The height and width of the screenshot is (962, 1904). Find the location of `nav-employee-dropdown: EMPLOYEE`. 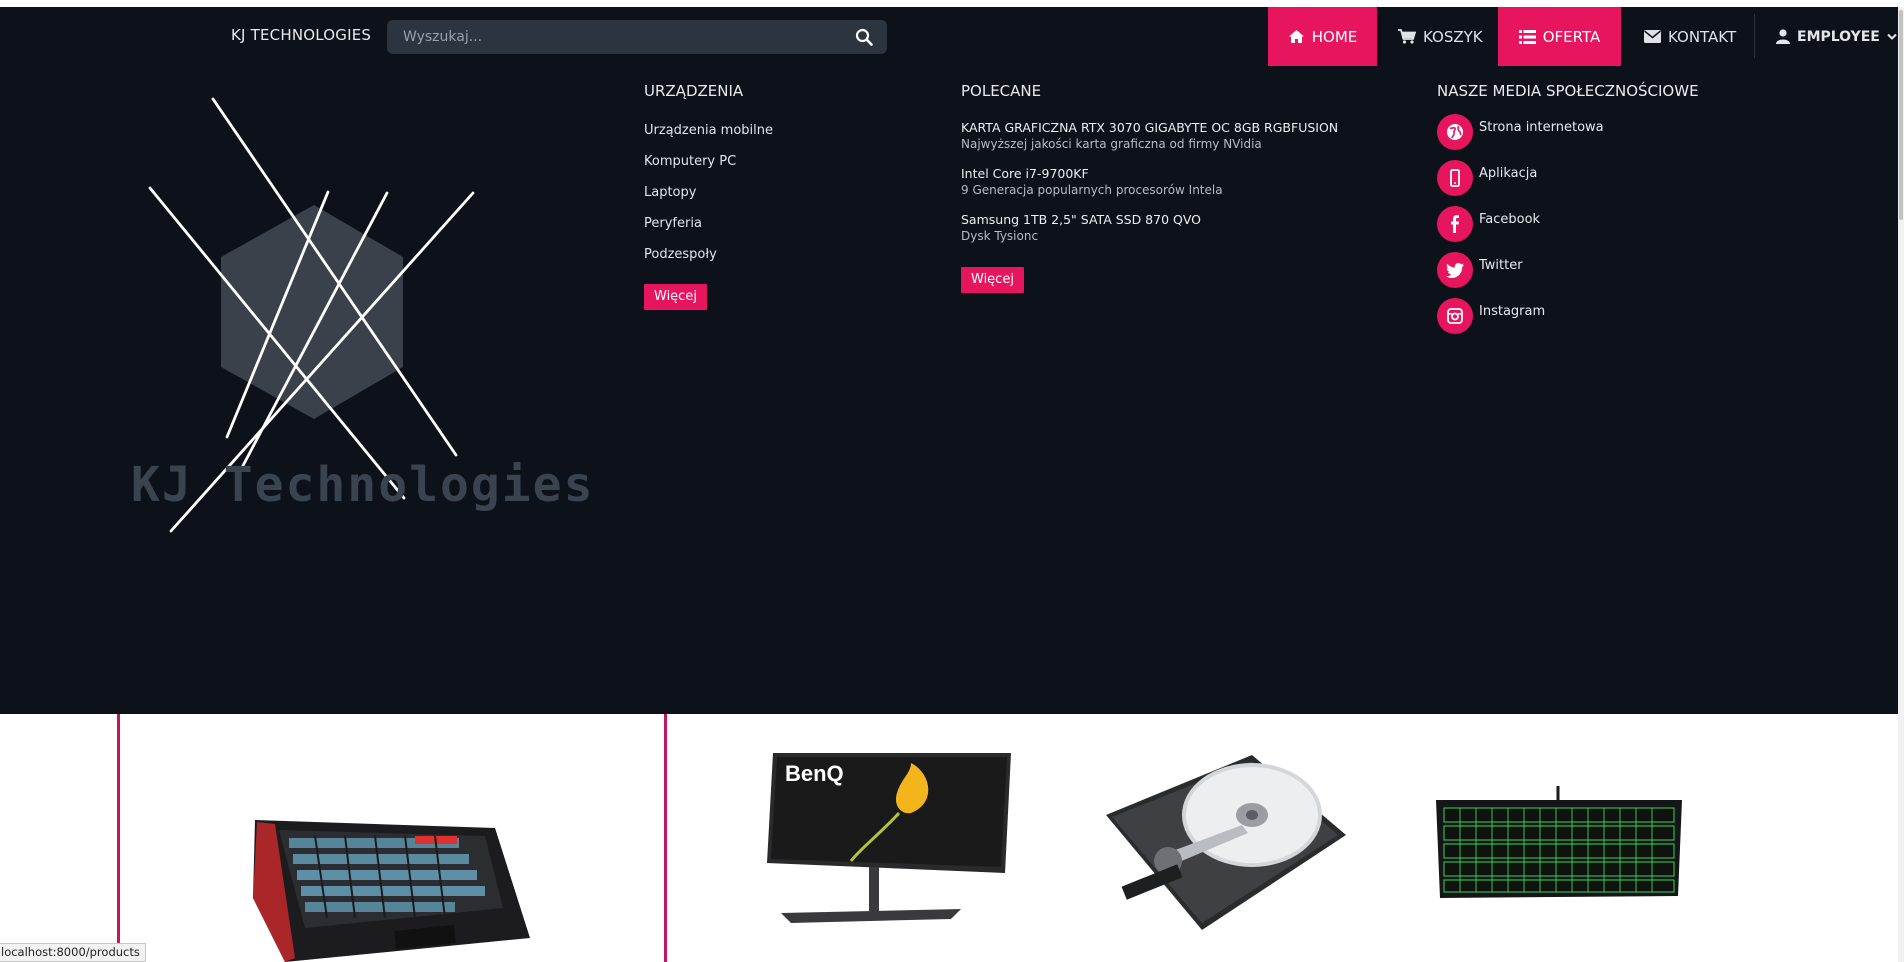

nav-employee-dropdown: EMPLOYEE is located at coordinates (1836, 36).